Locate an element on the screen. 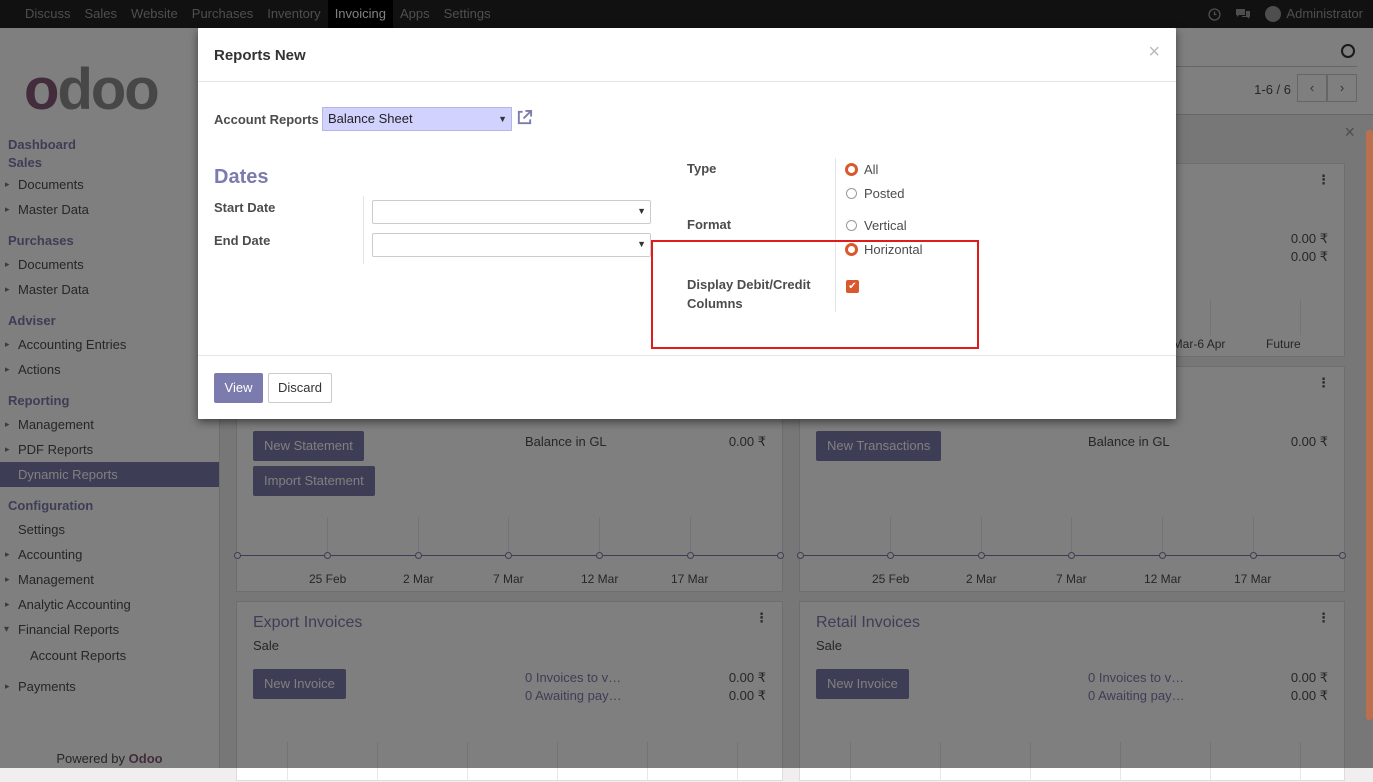  end-date-label: End Date is located at coordinates (242, 240).